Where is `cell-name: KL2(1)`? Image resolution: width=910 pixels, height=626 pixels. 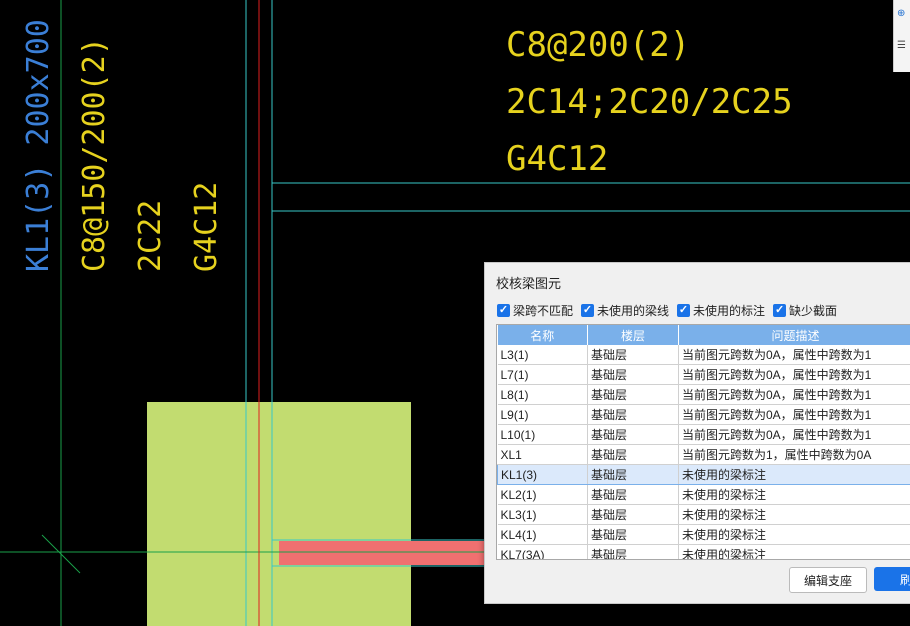 cell-name: KL2(1) is located at coordinates (542, 494).